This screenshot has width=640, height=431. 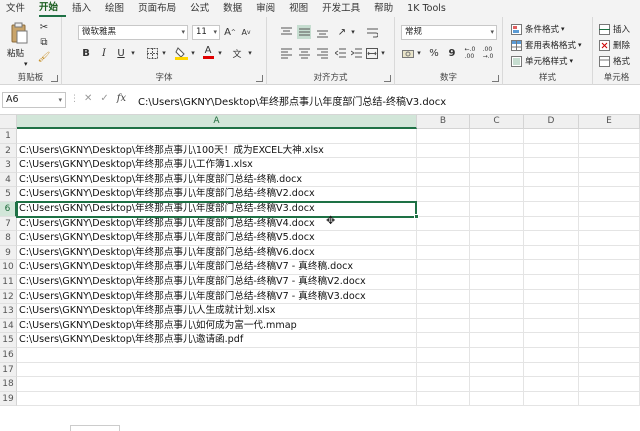 What do you see at coordinates (443, 151) in the screenshot?
I see `cell-b2` at bounding box center [443, 151].